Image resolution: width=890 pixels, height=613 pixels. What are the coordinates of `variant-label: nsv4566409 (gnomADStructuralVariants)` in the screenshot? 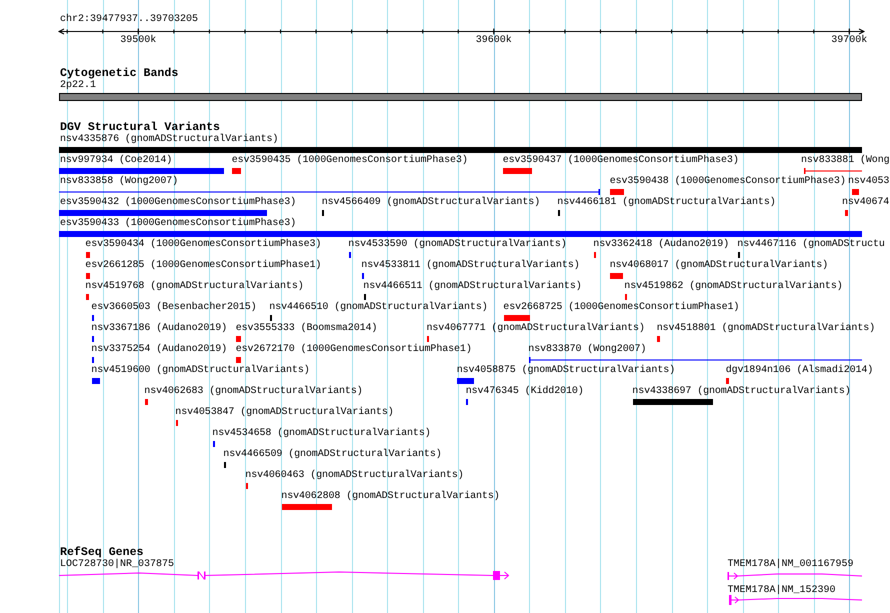 It's located at (431, 203).